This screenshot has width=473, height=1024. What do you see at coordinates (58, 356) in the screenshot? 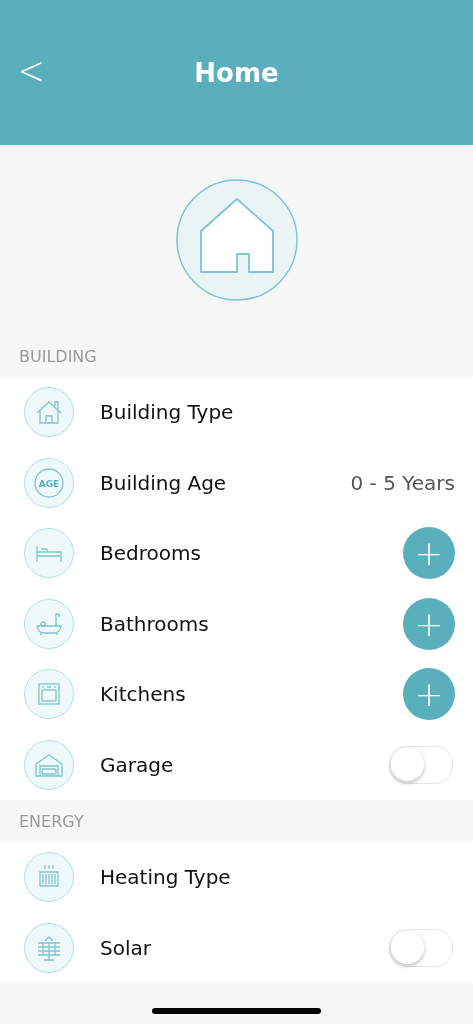
I see `section-title: BUILDING` at bounding box center [58, 356].